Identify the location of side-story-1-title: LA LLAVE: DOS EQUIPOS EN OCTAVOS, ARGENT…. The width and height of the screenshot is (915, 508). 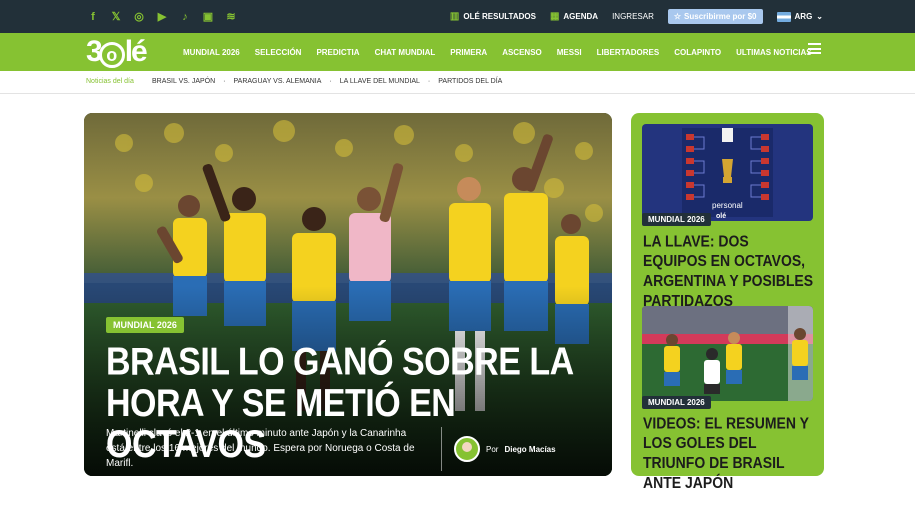
(729, 270).